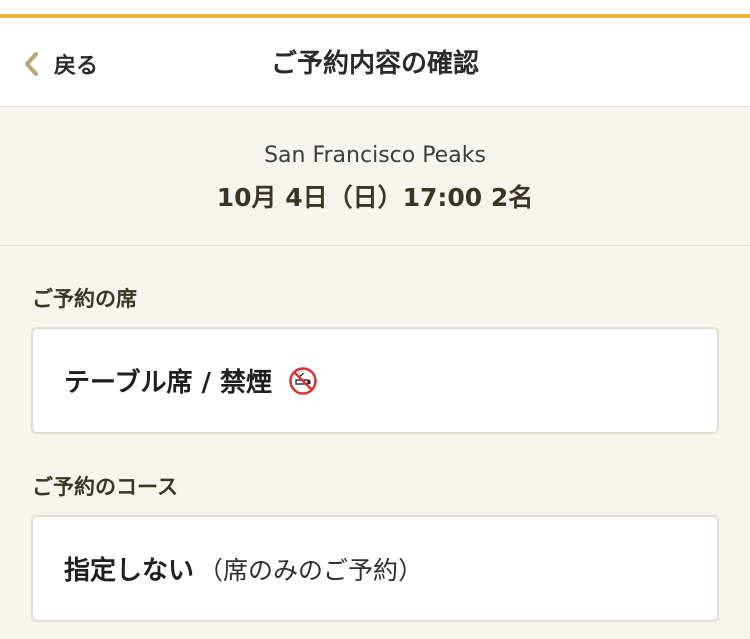 The height and width of the screenshot is (639, 750). What do you see at coordinates (375, 9) in the screenshot?
I see `top-accent-bar` at bounding box center [375, 9].